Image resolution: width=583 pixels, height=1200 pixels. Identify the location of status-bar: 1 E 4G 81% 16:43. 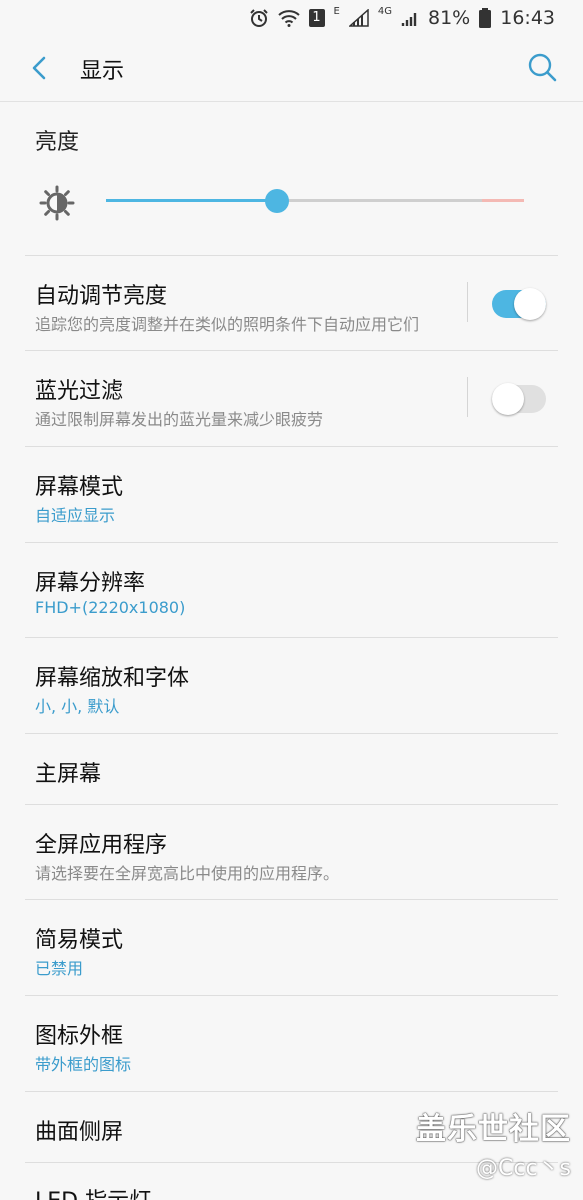
(291, 18).